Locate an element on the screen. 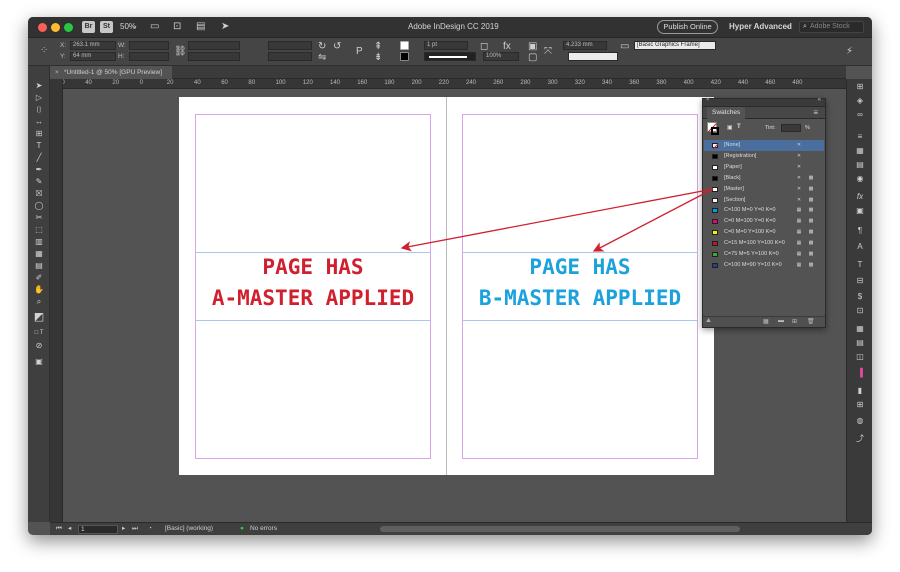 The height and width of the screenshot is (572, 900). note-tool-icon: ▤ is located at coordinates (39, 265).